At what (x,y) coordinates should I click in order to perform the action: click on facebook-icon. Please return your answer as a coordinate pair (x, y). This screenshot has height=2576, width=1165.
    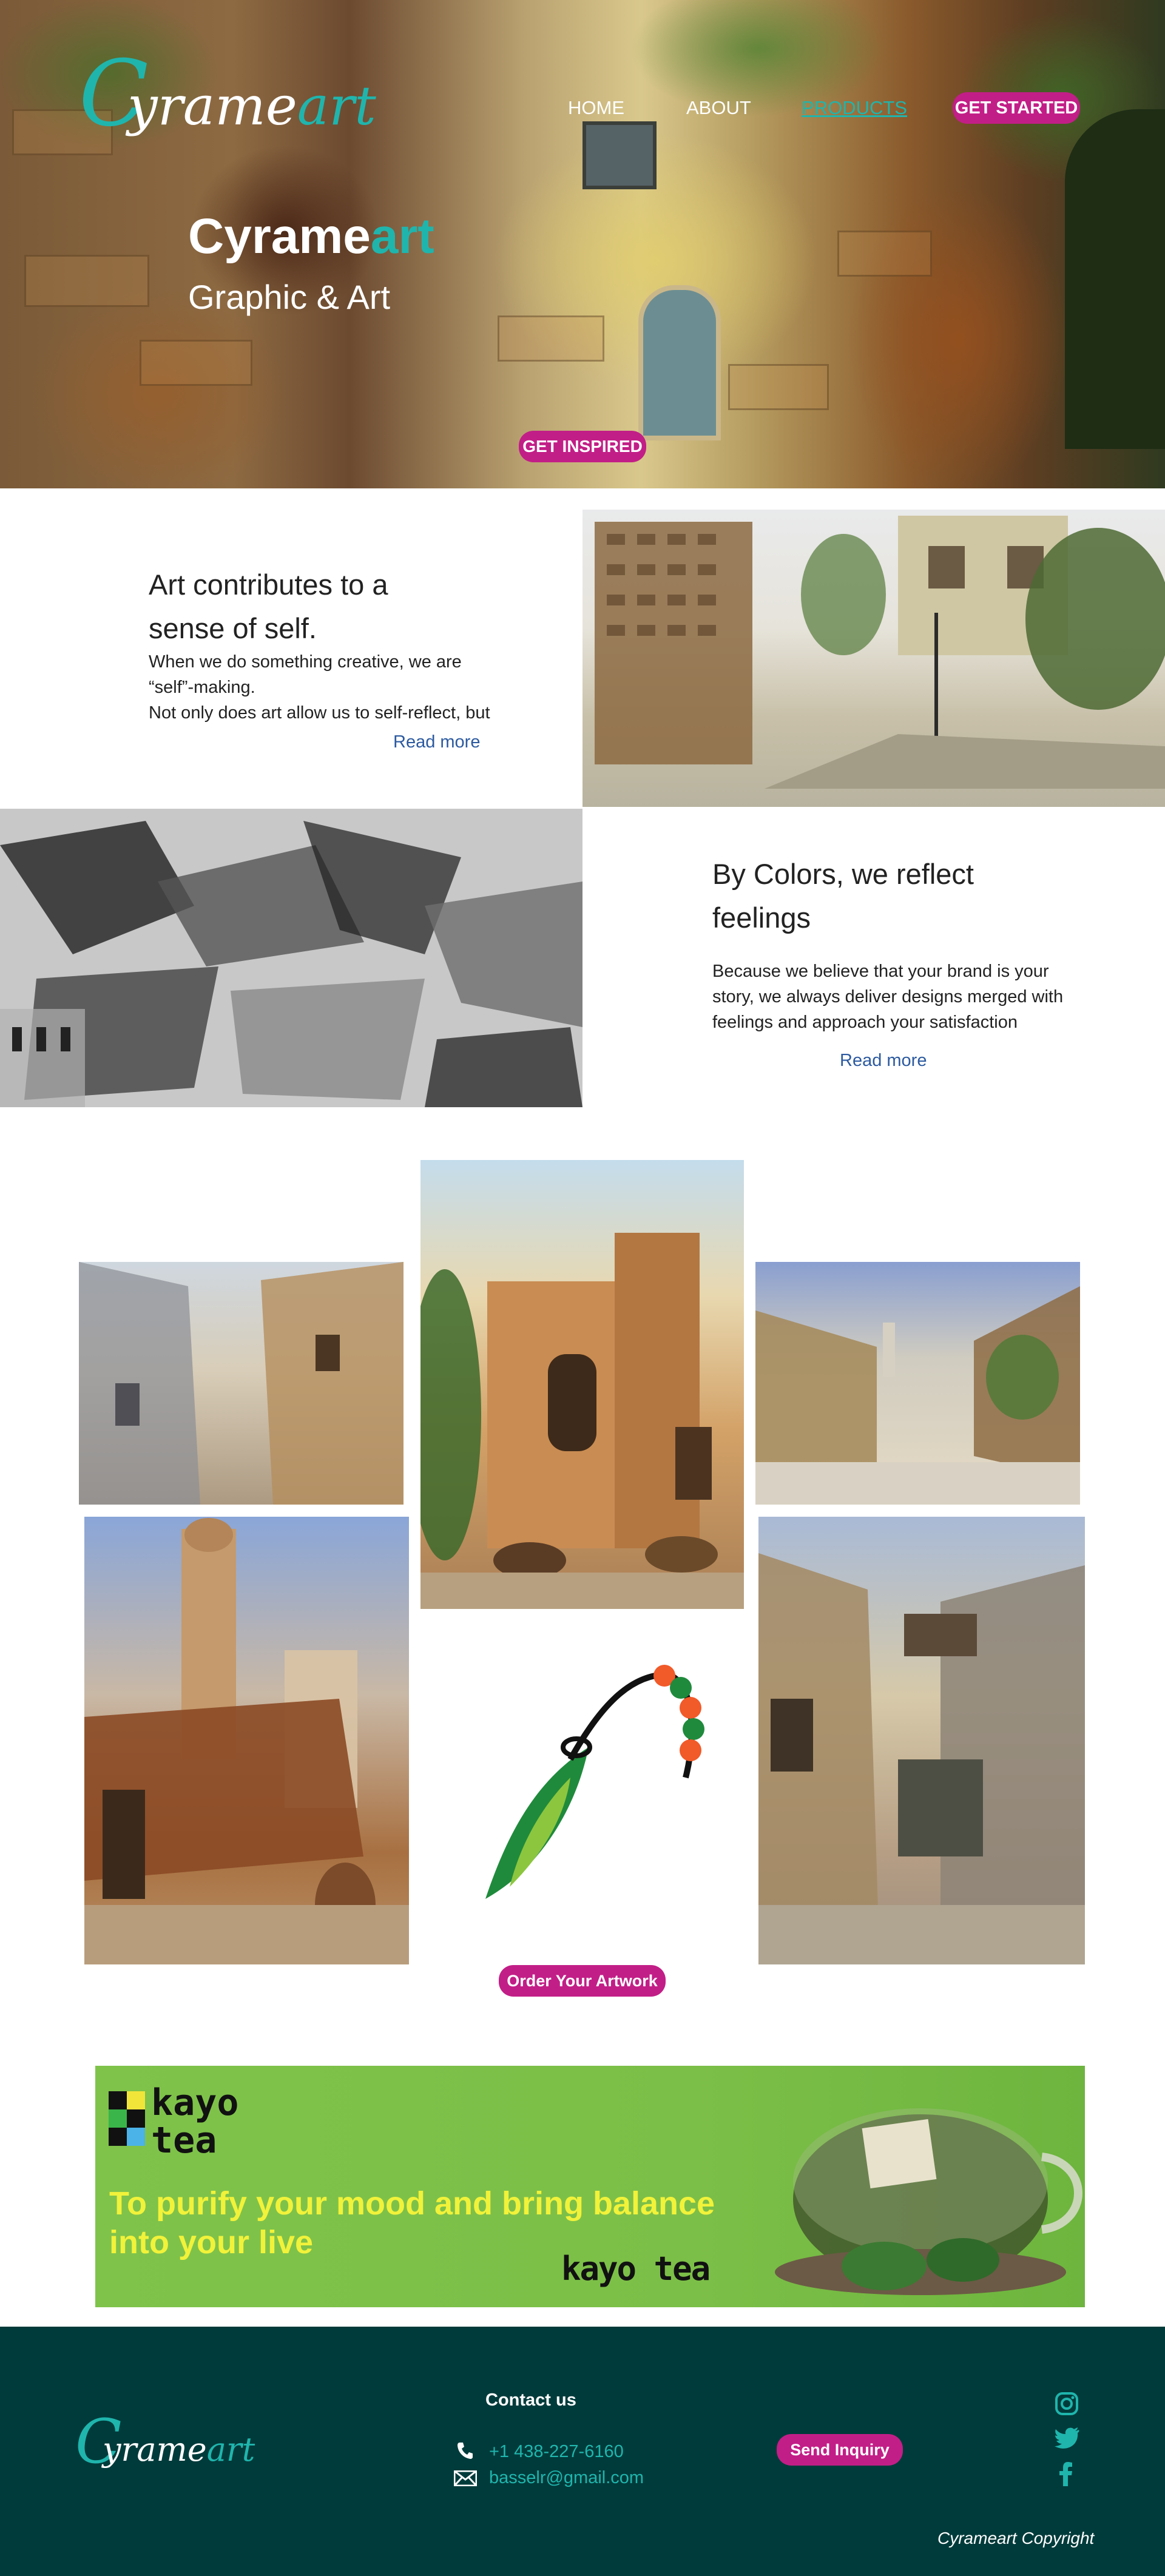
    Looking at the image, I should click on (1066, 2477).